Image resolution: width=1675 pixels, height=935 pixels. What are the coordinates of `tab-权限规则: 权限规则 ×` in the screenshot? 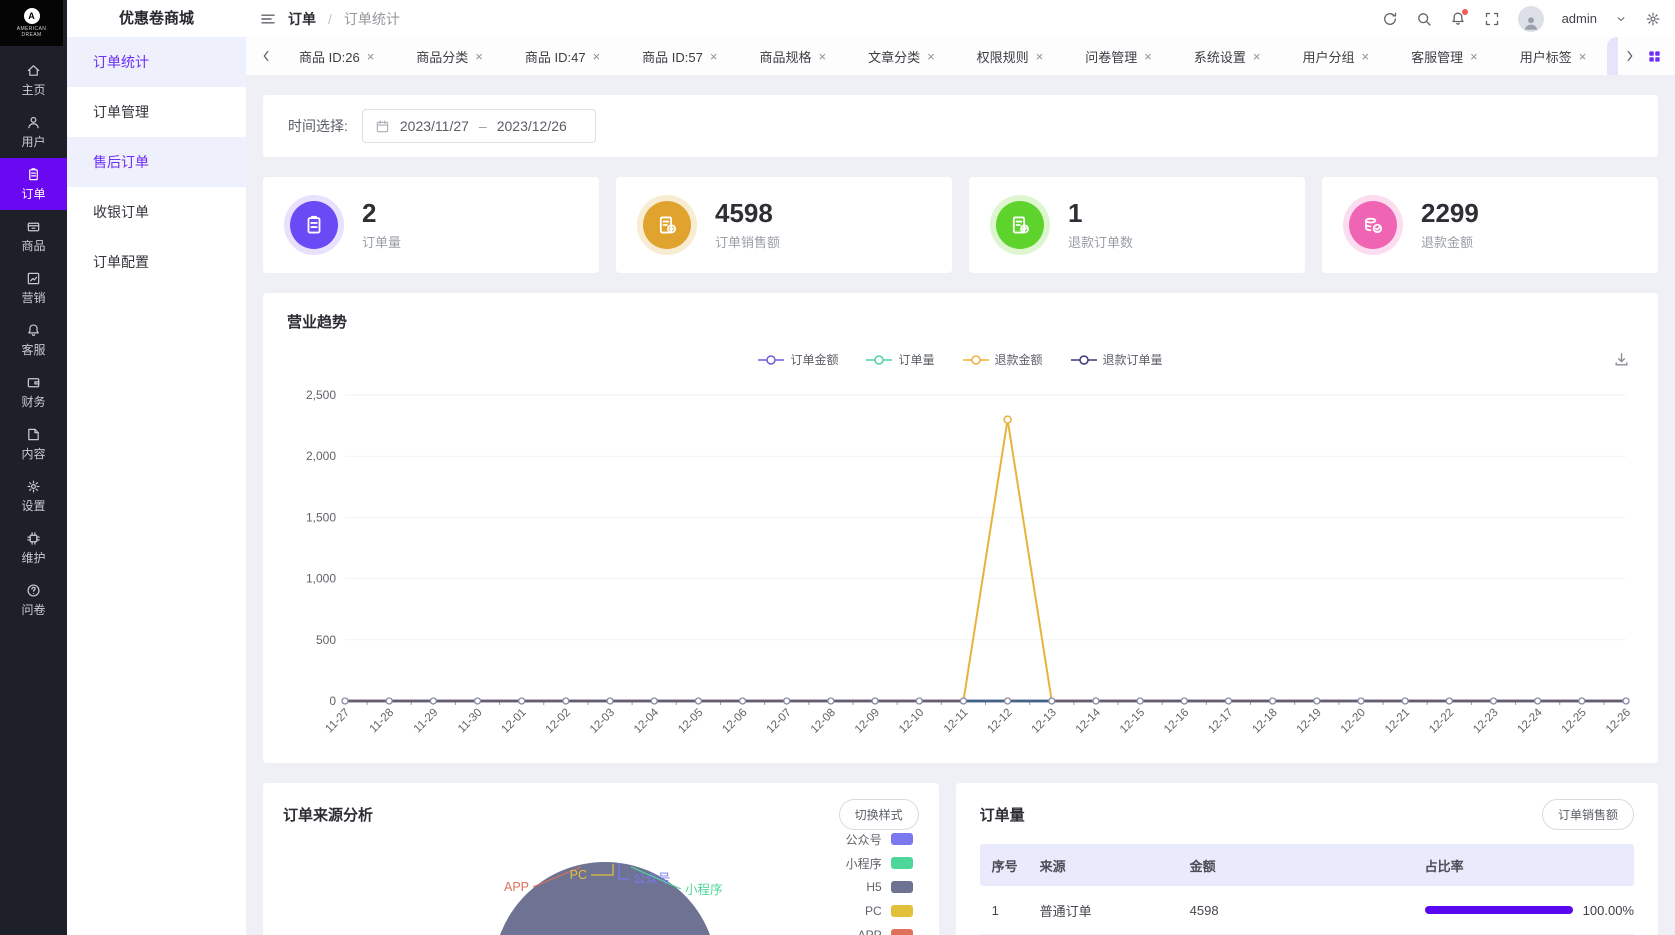 It's located at (1010, 56).